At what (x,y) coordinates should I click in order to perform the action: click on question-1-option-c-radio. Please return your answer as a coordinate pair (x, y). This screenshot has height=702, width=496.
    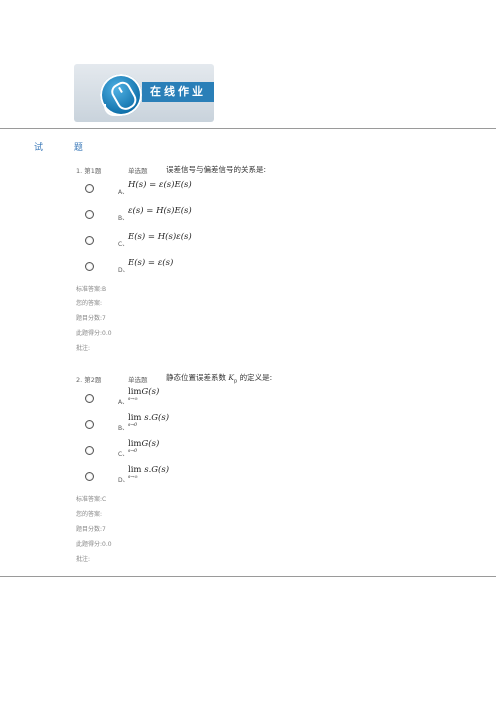
    Looking at the image, I should click on (89, 240).